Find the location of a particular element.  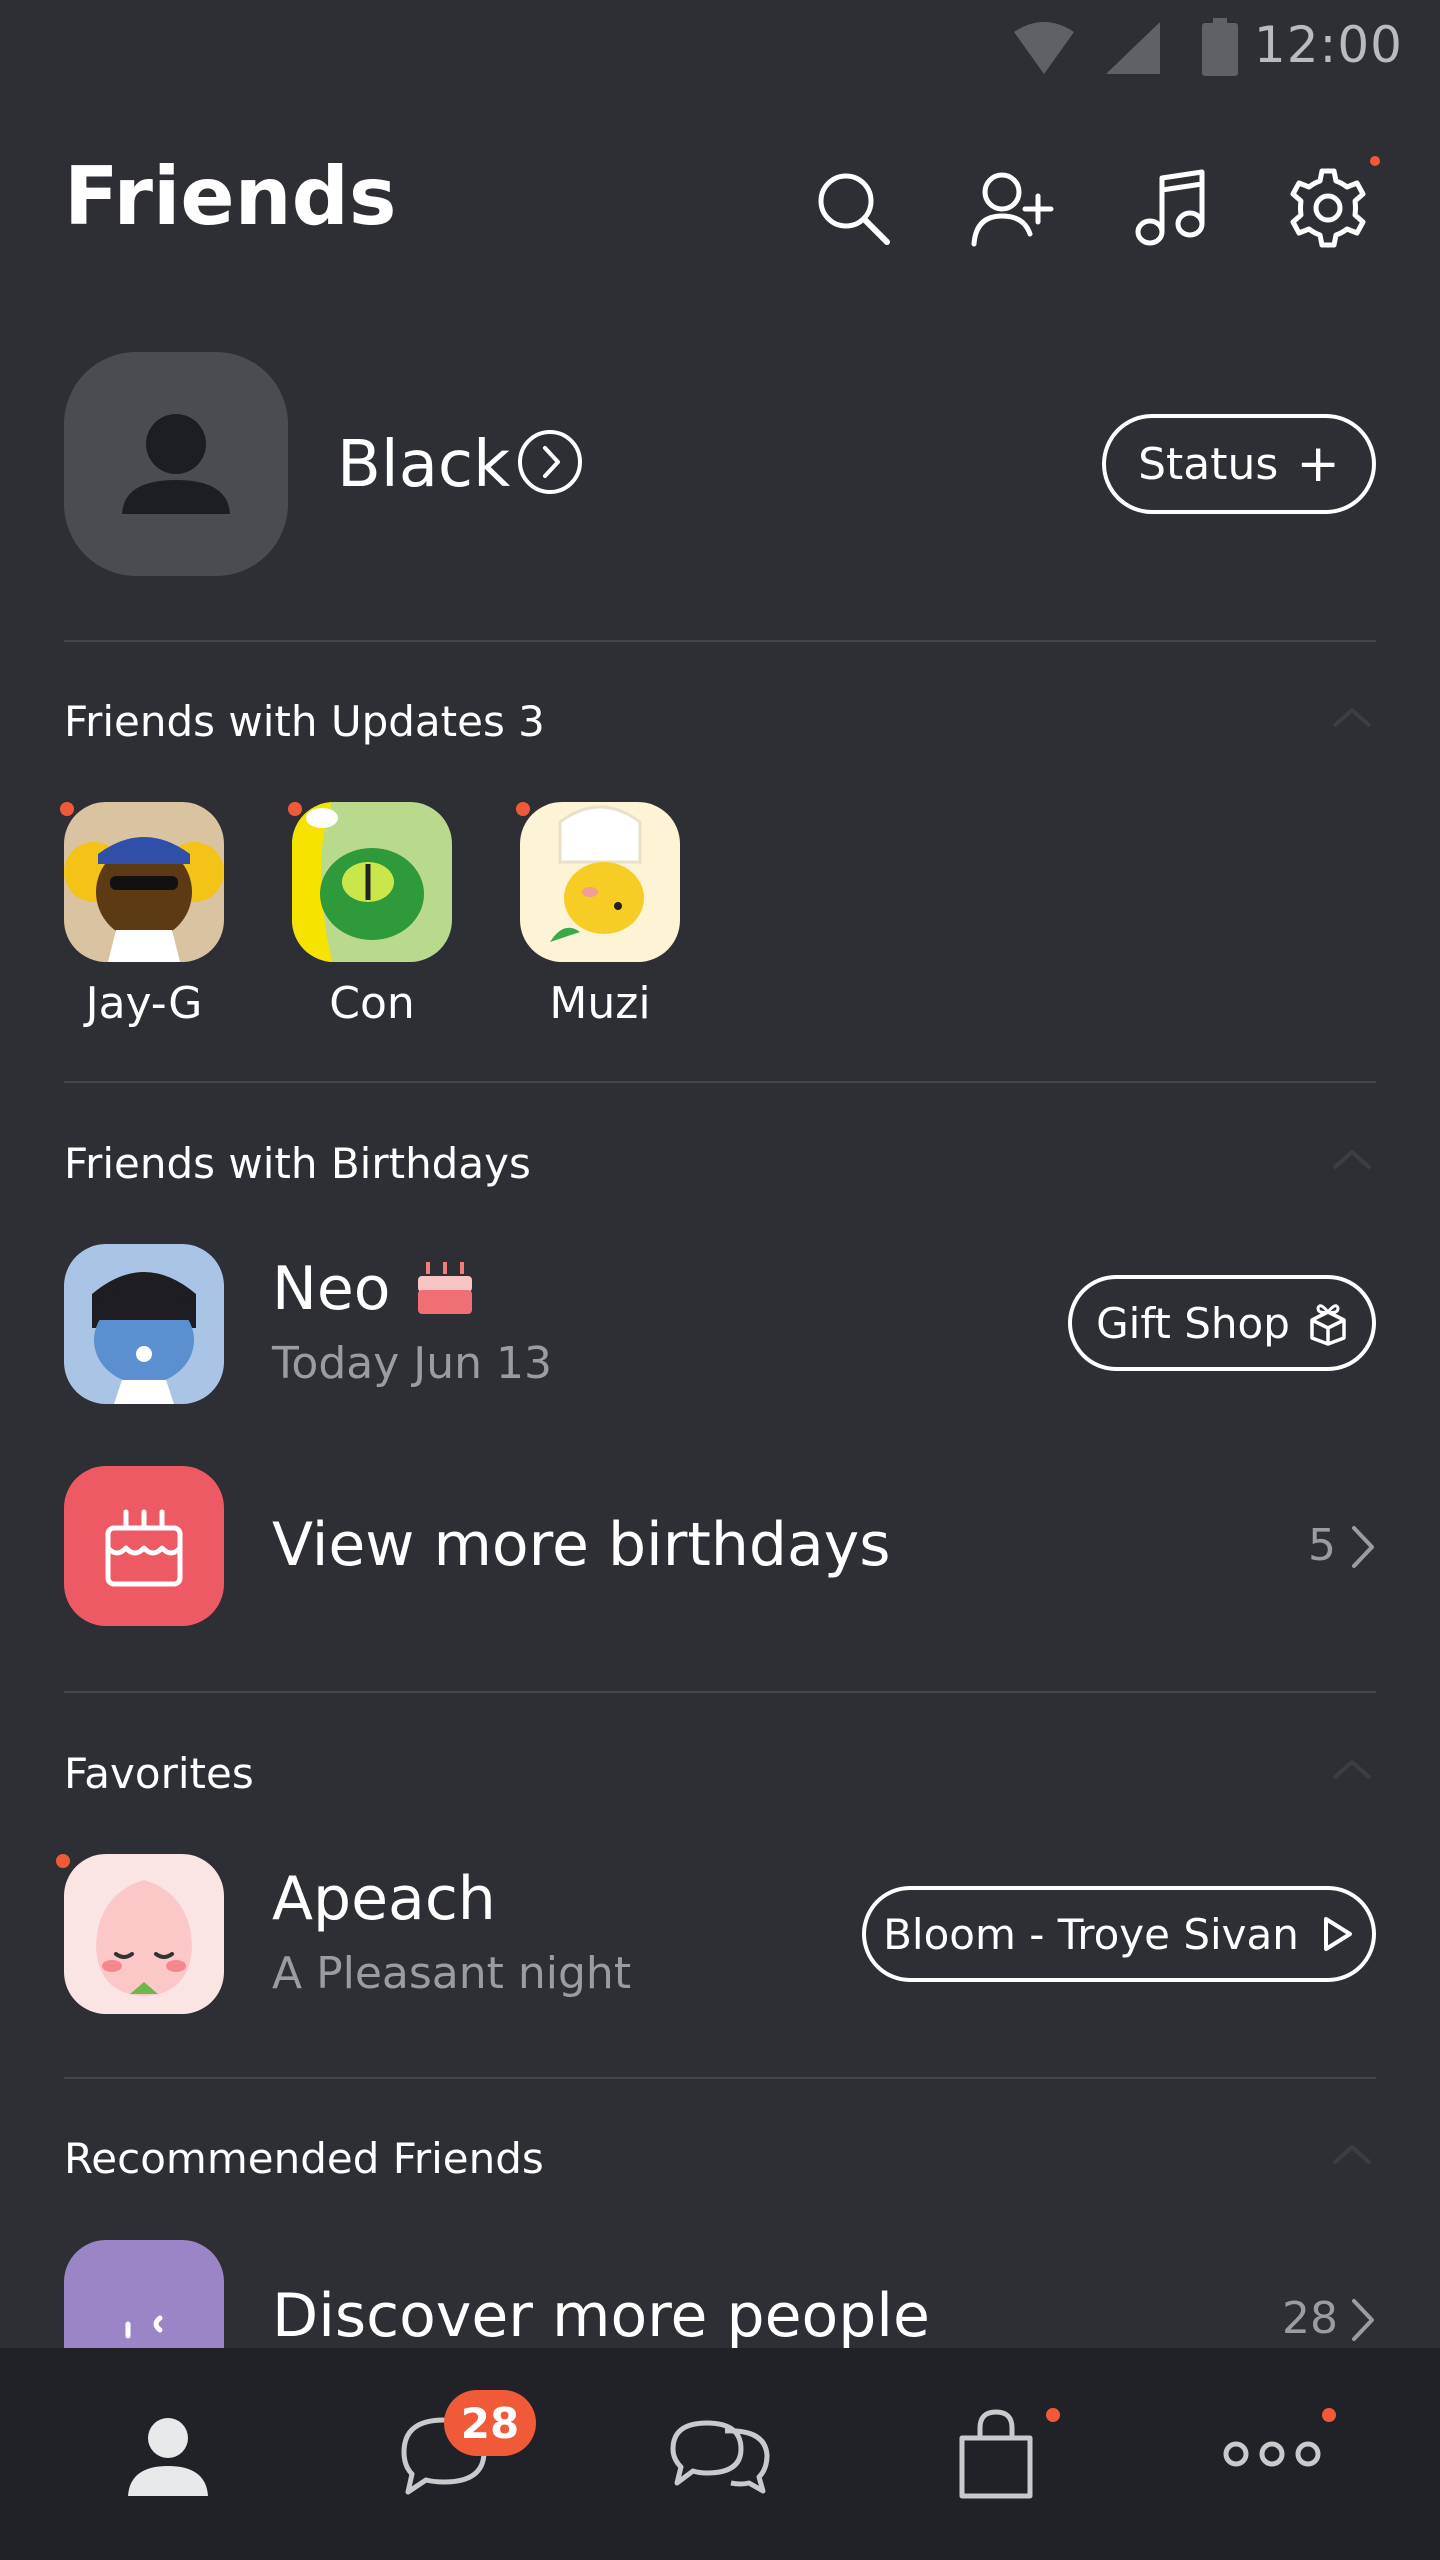

person-icon is located at coordinates (176, 464).